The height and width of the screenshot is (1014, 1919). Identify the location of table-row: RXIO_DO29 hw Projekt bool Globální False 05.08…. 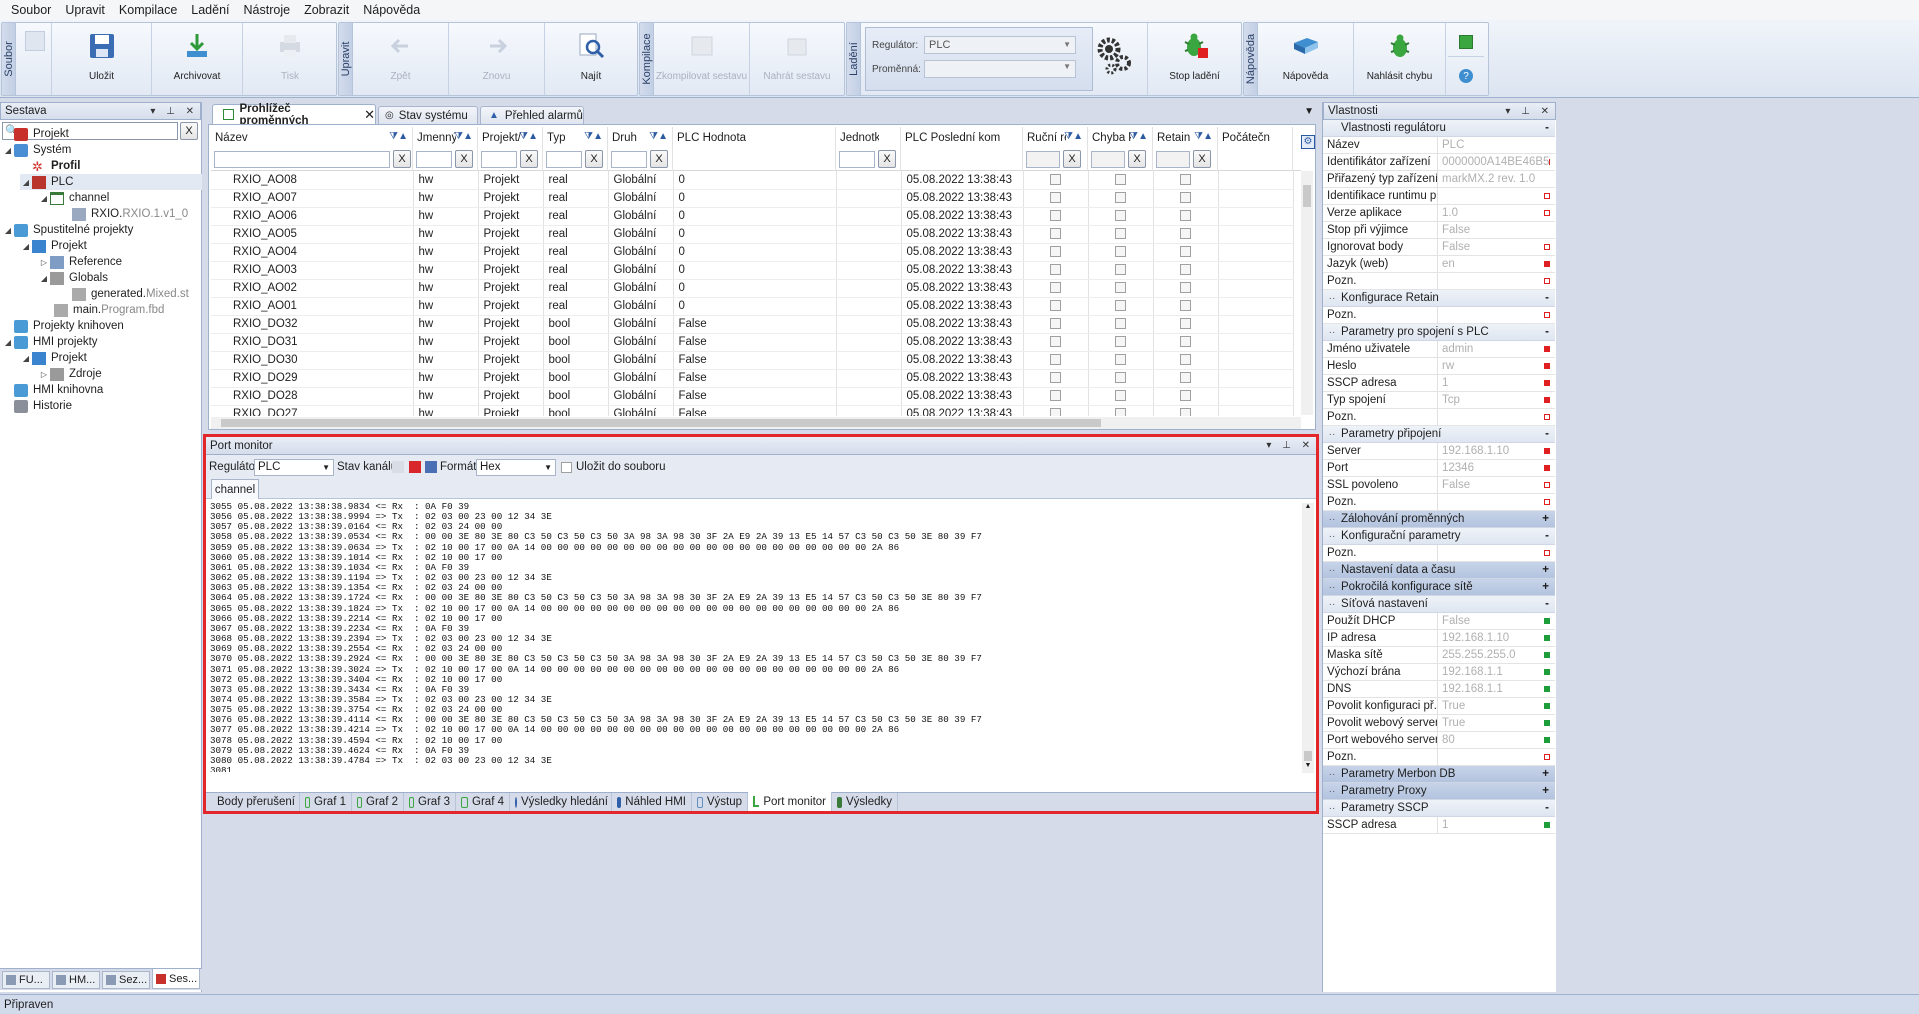
(752, 378).